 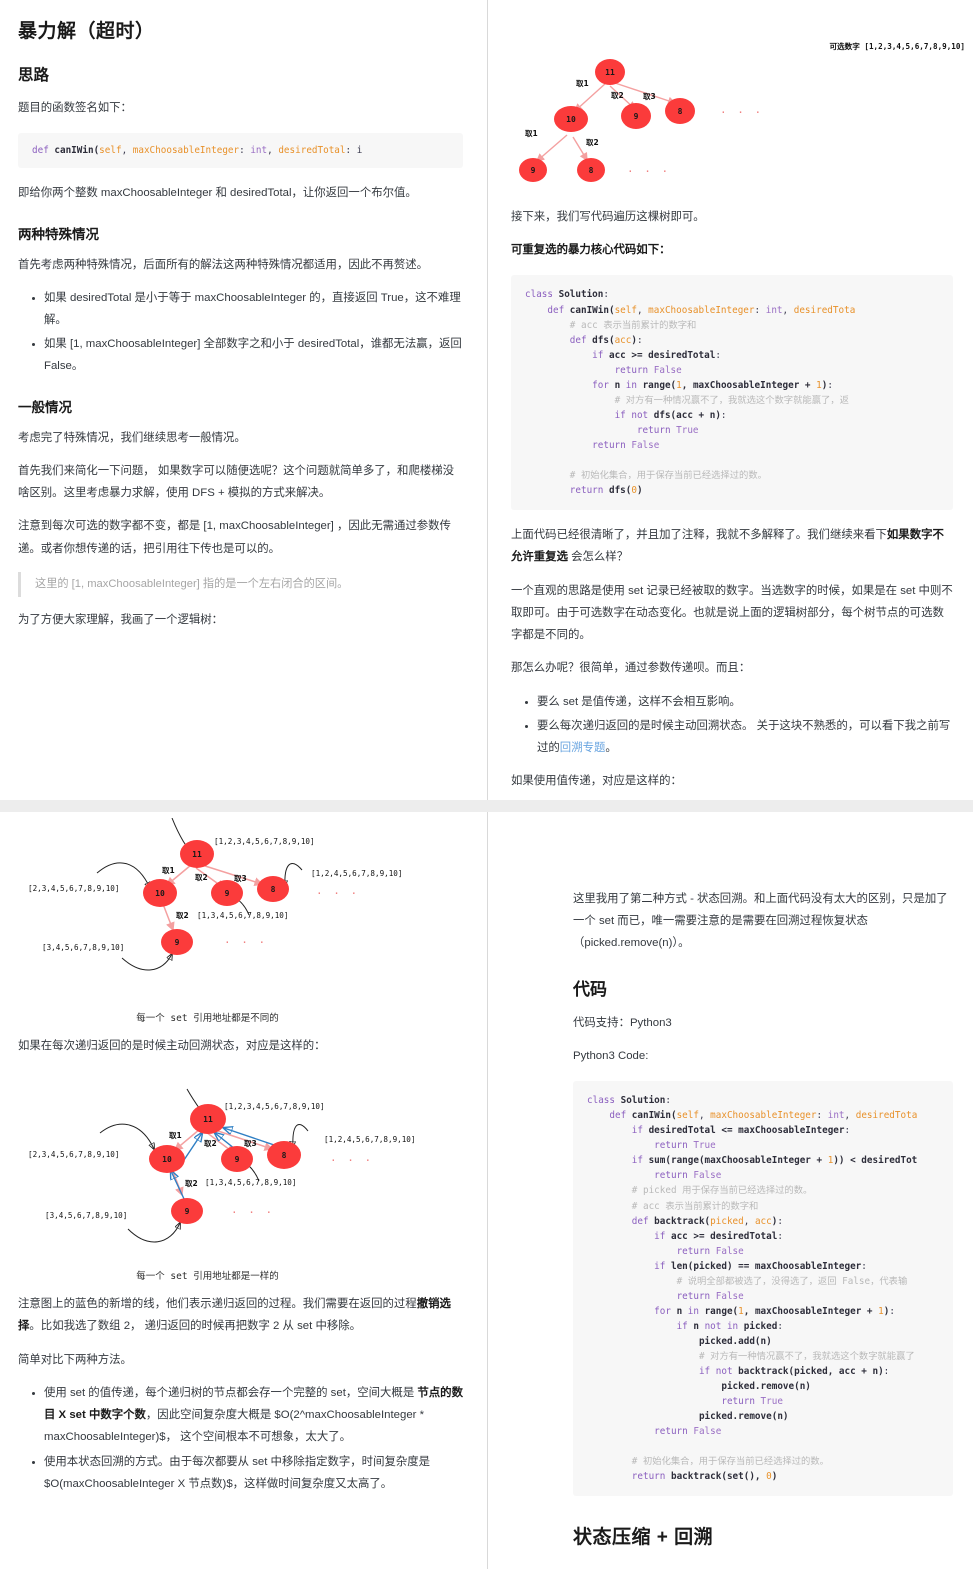 What do you see at coordinates (75, 108) in the screenshot?
I see `paragraph-signature-intro: 题目的函数签名如下：` at bounding box center [75, 108].